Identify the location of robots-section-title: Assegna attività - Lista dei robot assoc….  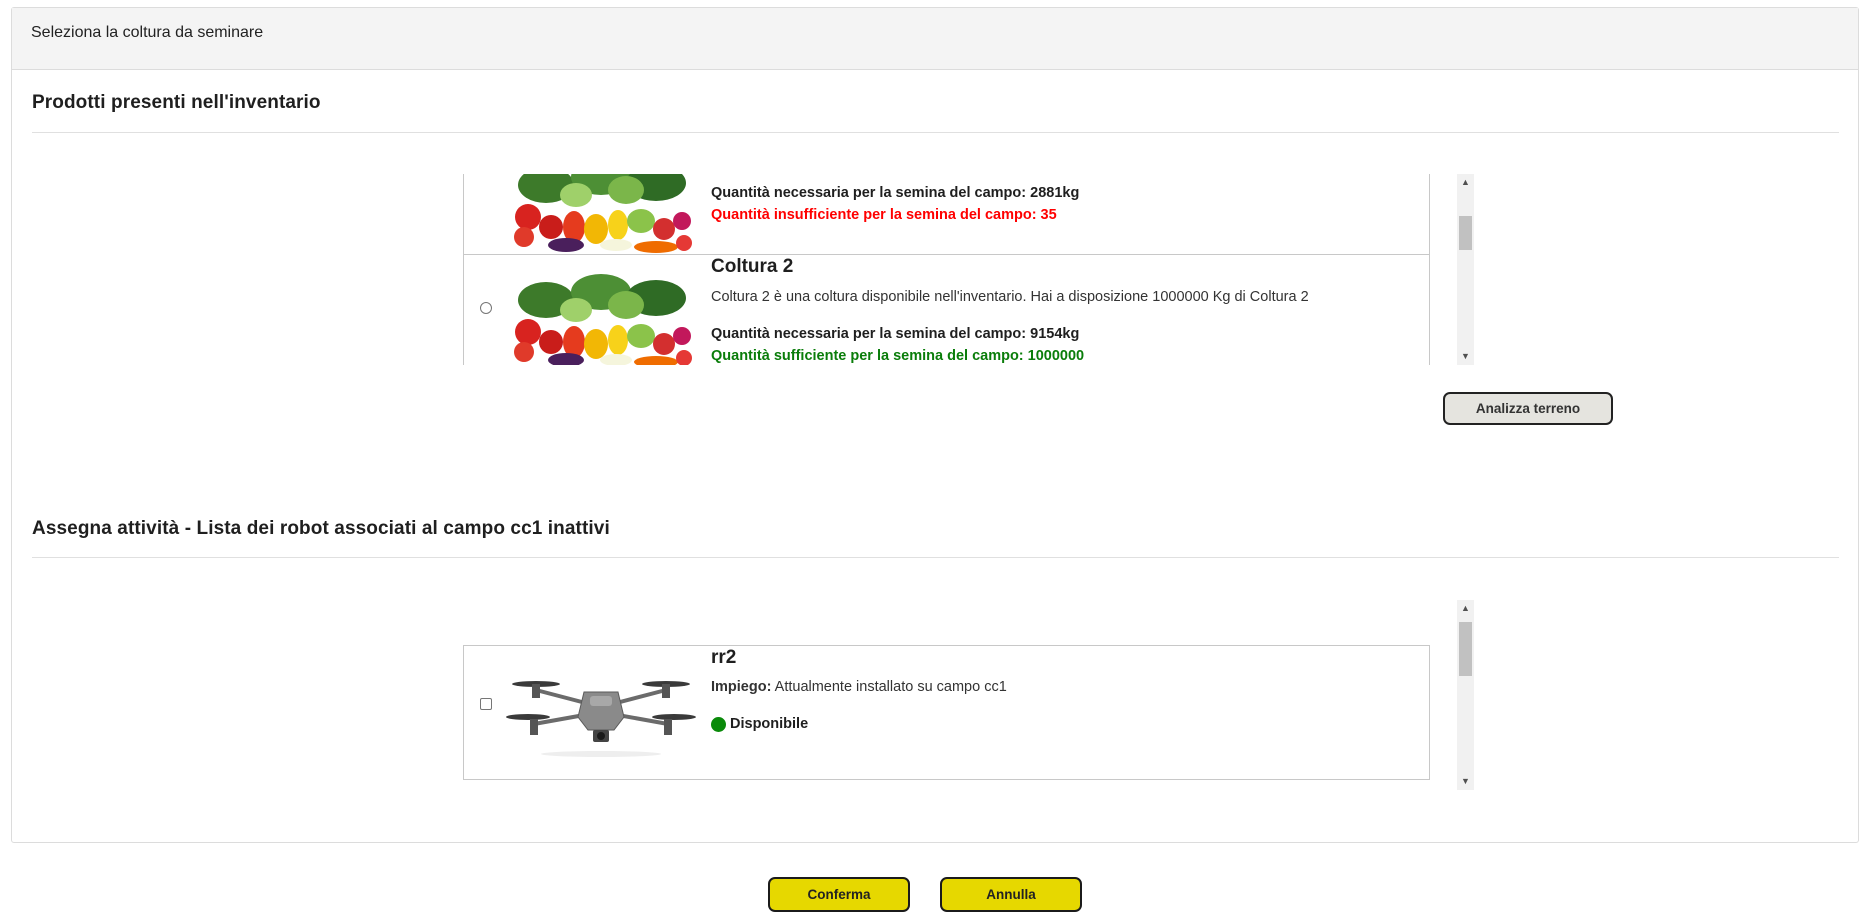
(321, 528).